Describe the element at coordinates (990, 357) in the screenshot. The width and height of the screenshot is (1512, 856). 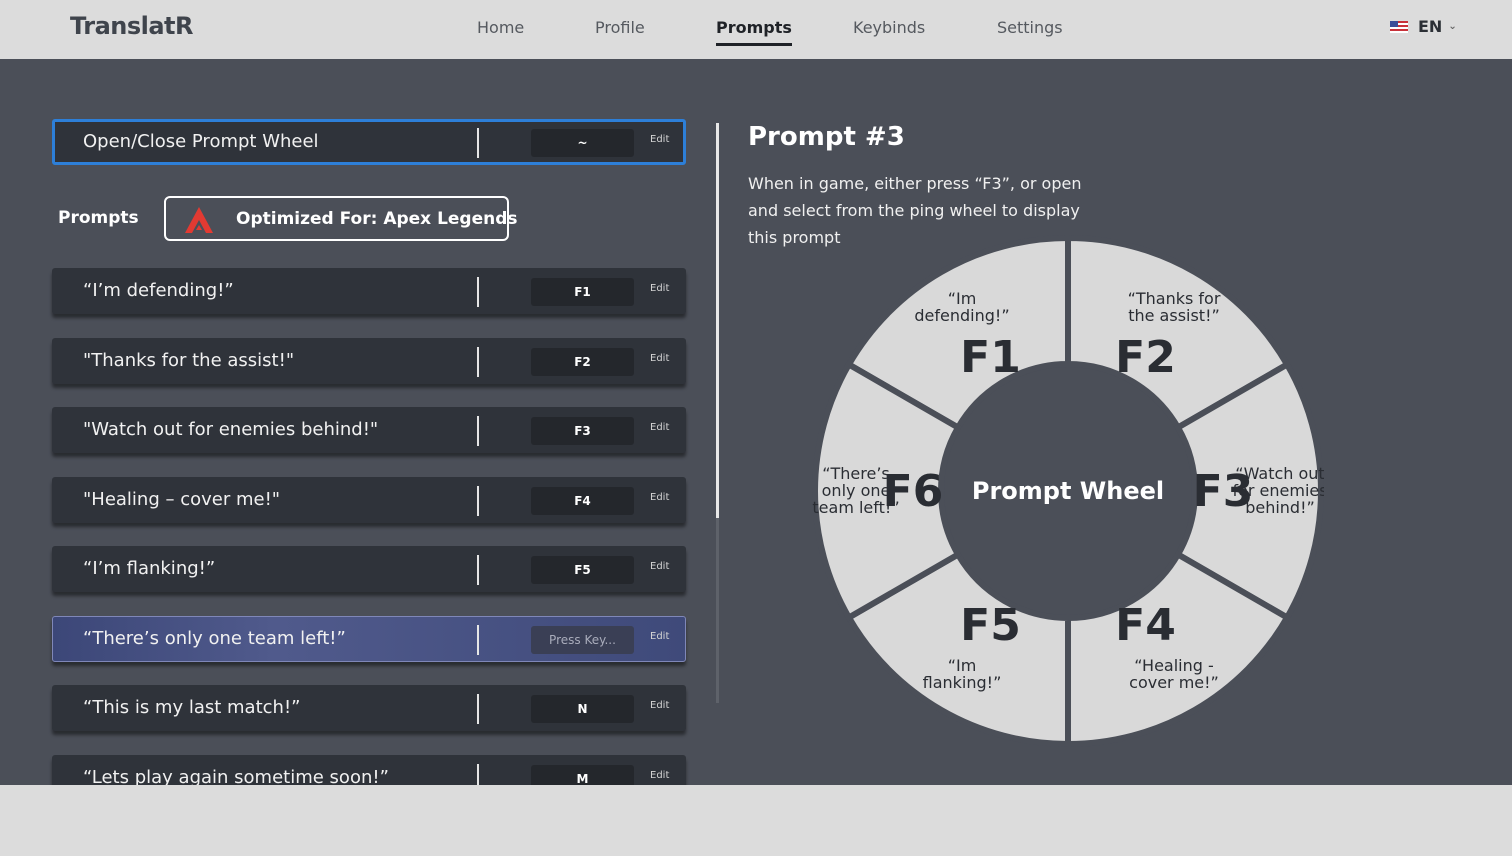
I see `wheel-segment-key: F1` at that location.